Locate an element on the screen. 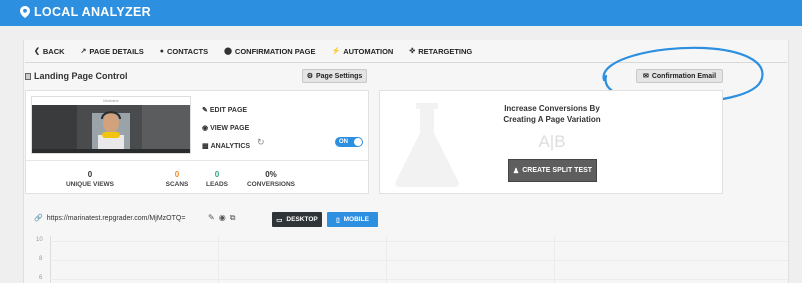 The width and height of the screenshot is (802, 283). section-title: Landing Page Control is located at coordinates (76, 76).